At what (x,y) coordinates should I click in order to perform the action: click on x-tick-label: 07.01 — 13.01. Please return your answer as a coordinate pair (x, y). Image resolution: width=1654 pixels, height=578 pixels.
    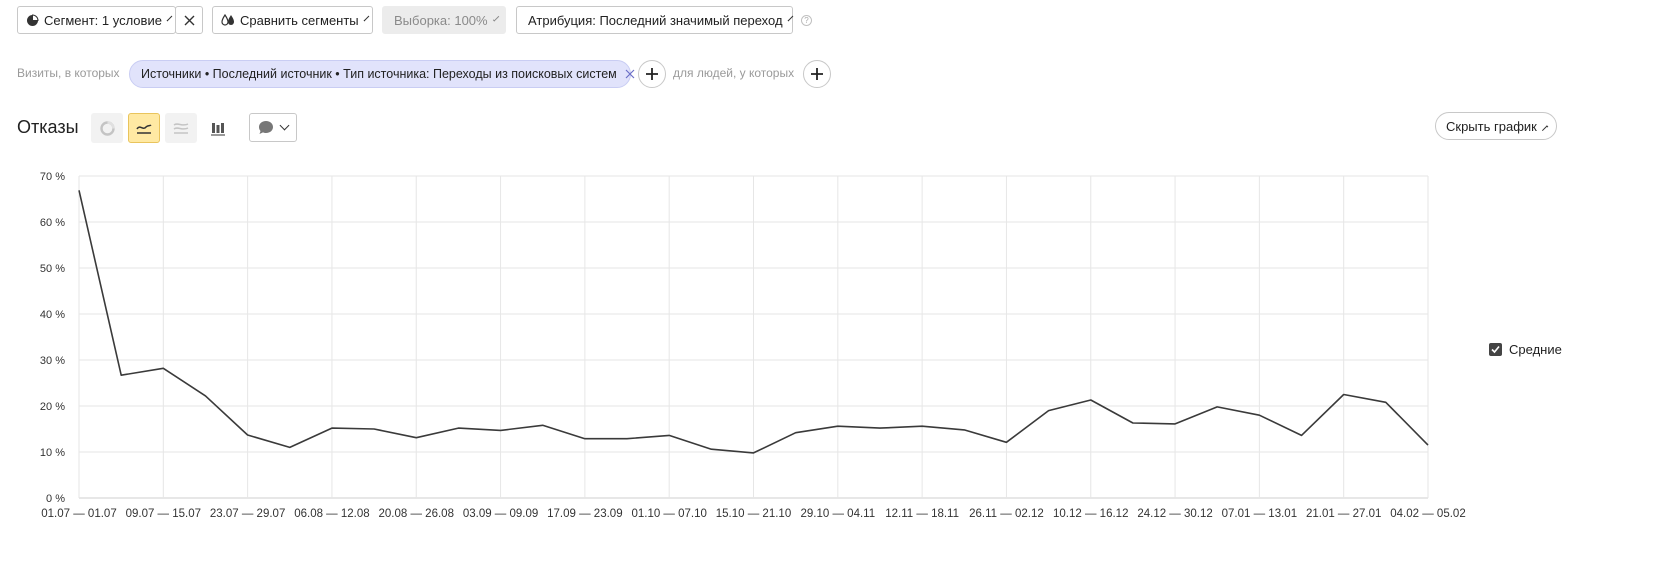
    Looking at the image, I should click on (1259, 514).